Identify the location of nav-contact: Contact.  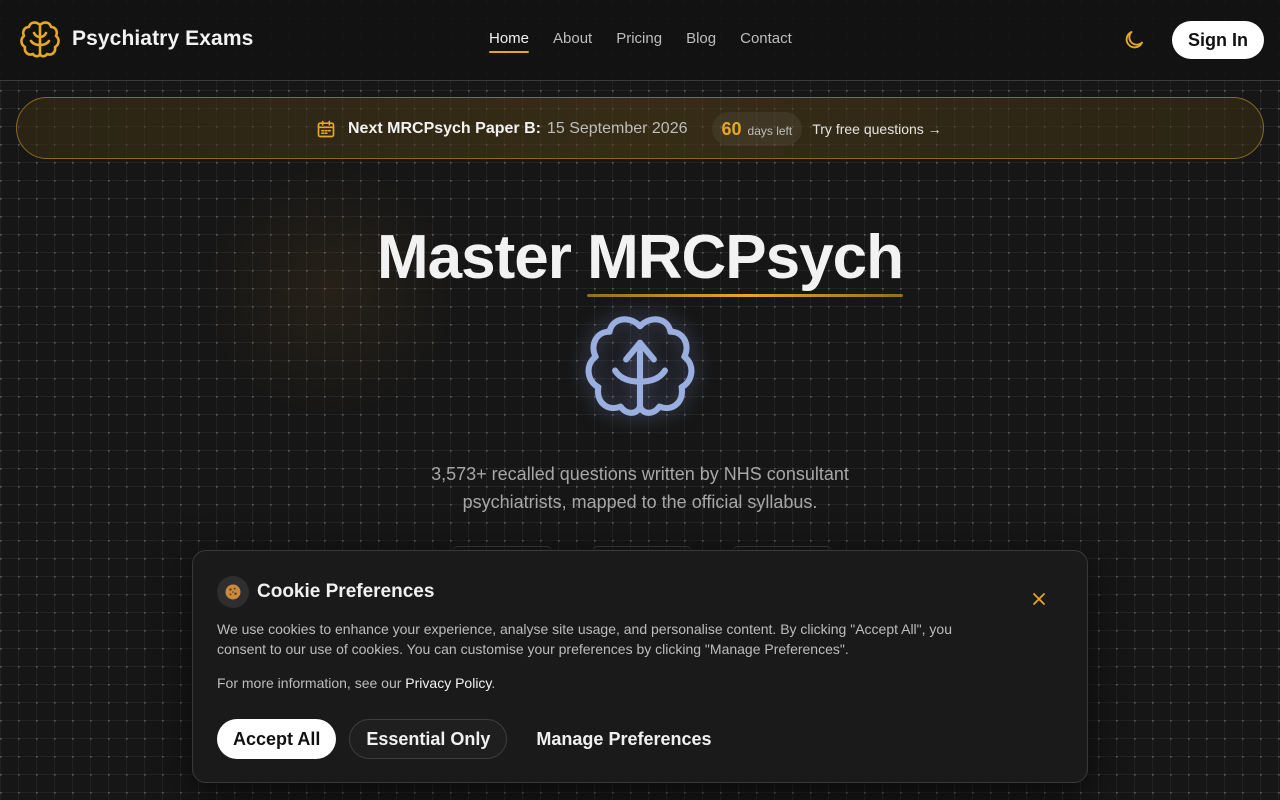
(766, 41).